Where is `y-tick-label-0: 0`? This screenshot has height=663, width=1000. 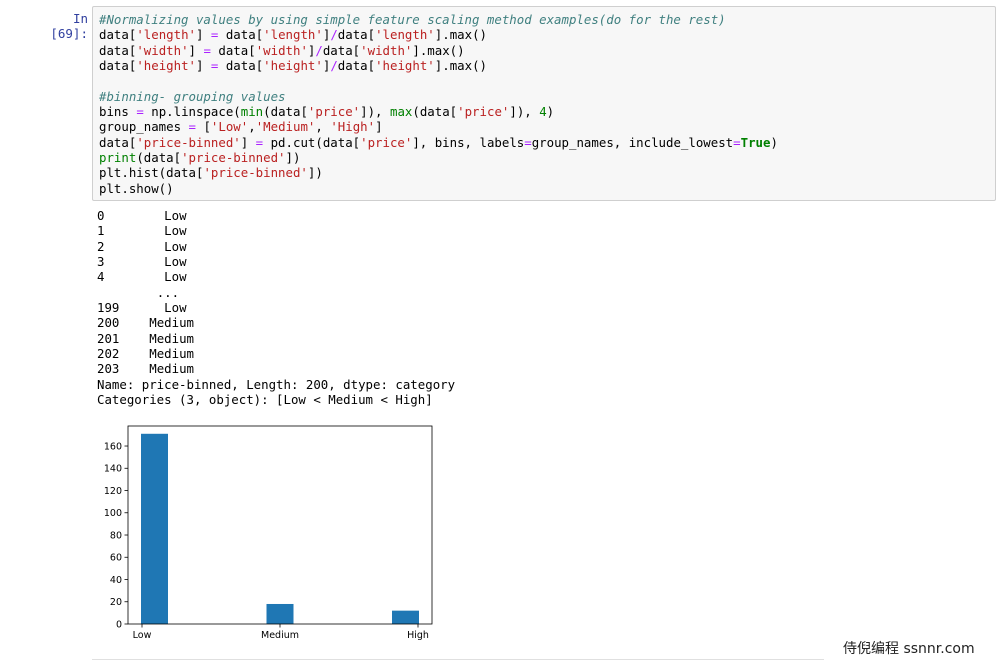
y-tick-label-0: 0 is located at coordinates (119, 624).